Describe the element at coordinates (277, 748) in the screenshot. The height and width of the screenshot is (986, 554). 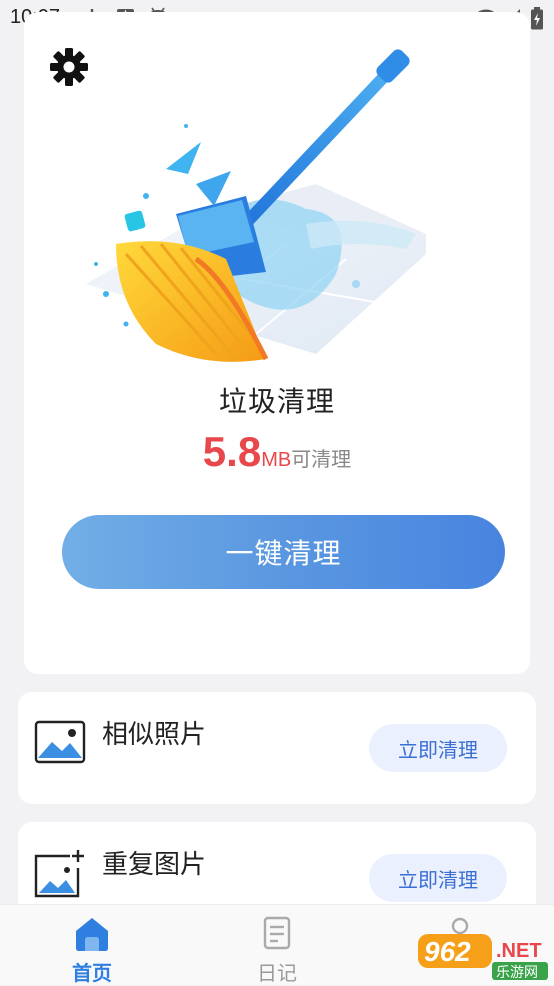
I see `similar-photos-card: 相似照片 立即清理` at that location.